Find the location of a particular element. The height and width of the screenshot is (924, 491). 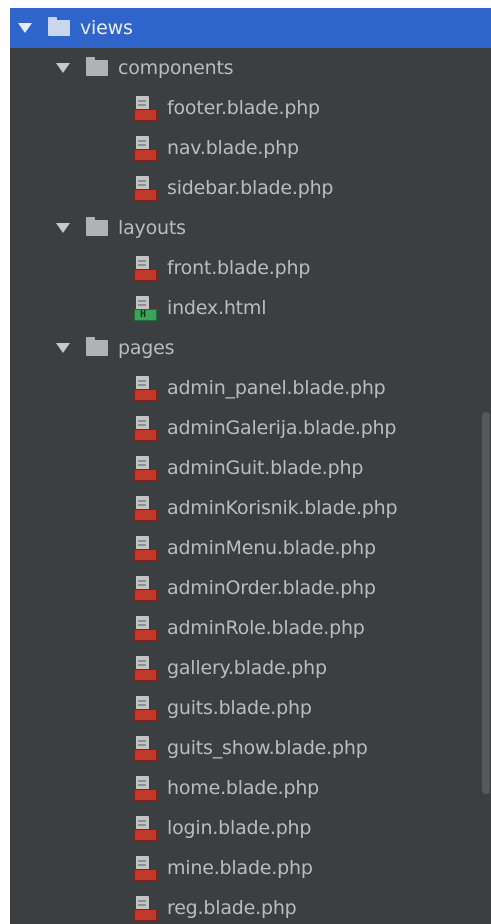

html-badge-tag: H is located at coordinates (143, 314).